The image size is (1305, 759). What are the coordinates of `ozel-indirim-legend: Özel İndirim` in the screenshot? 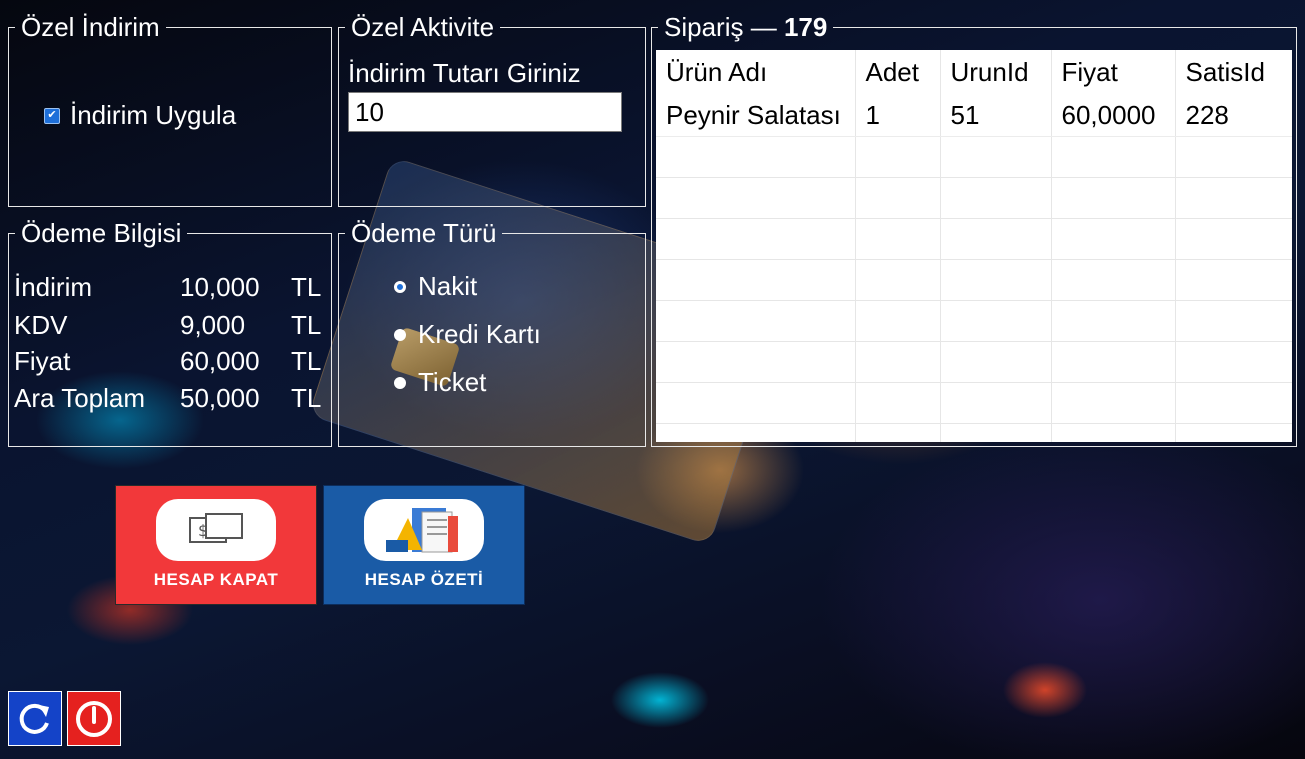 It's located at (90, 27).